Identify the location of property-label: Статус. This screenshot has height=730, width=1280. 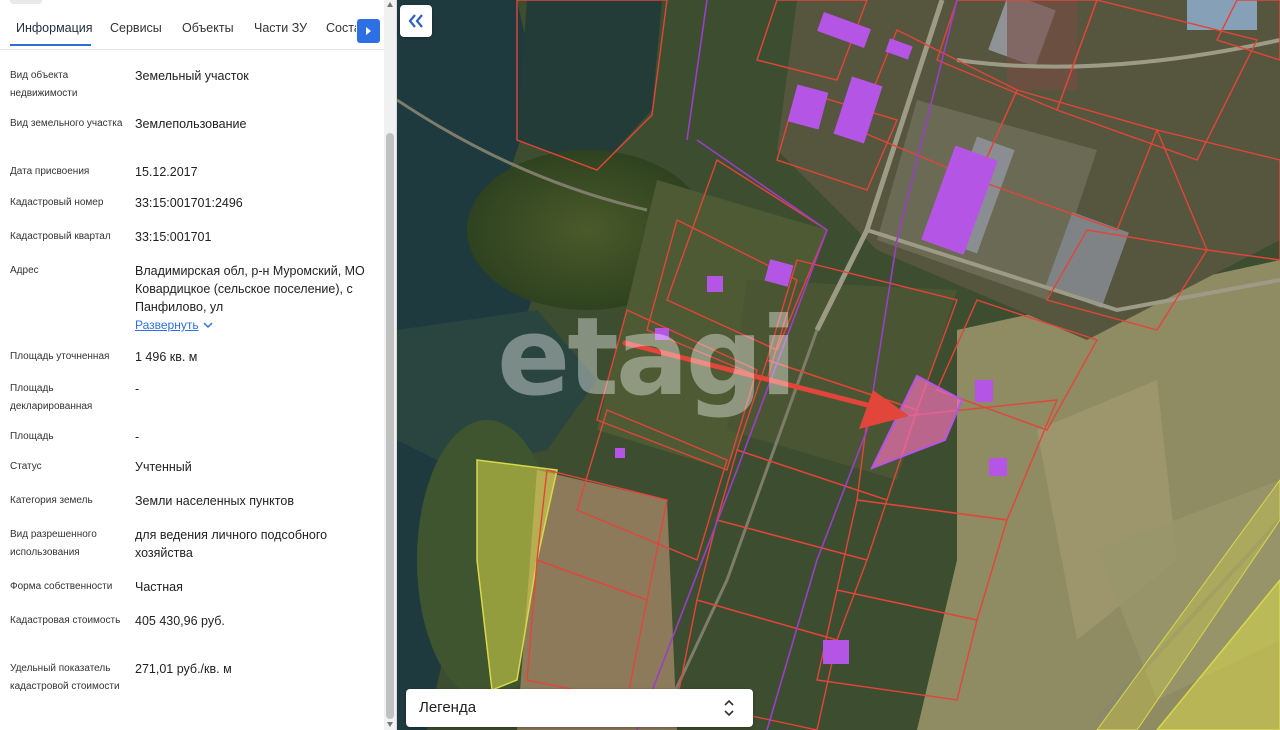
(26, 466).